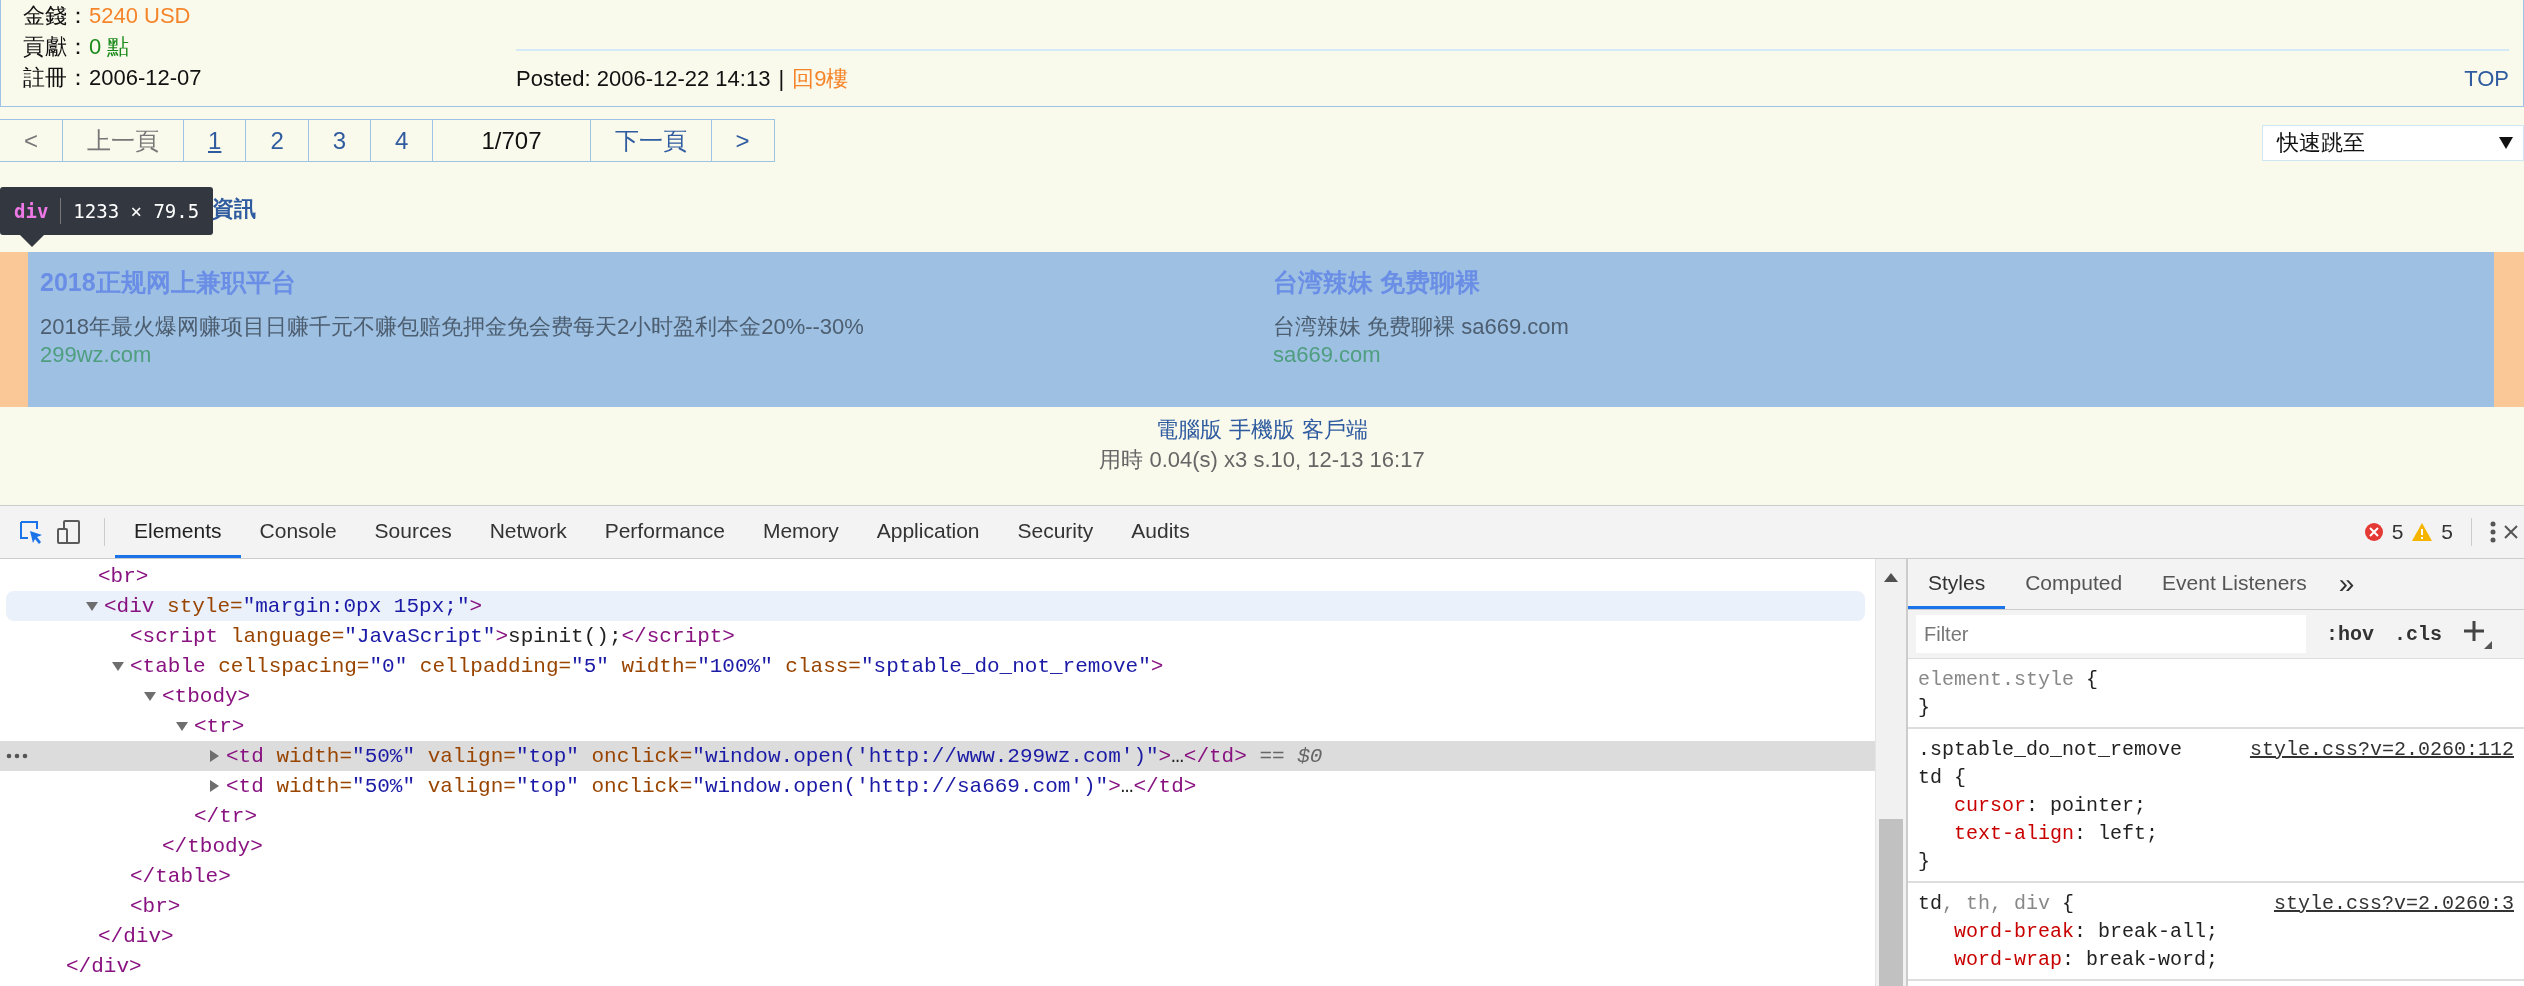 The width and height of the screenshot is (2524, 986). What do you see at coordinates (528, 532) in the screenshot?
I see `devtools-tab: Network` at bounding box center [528, 532].